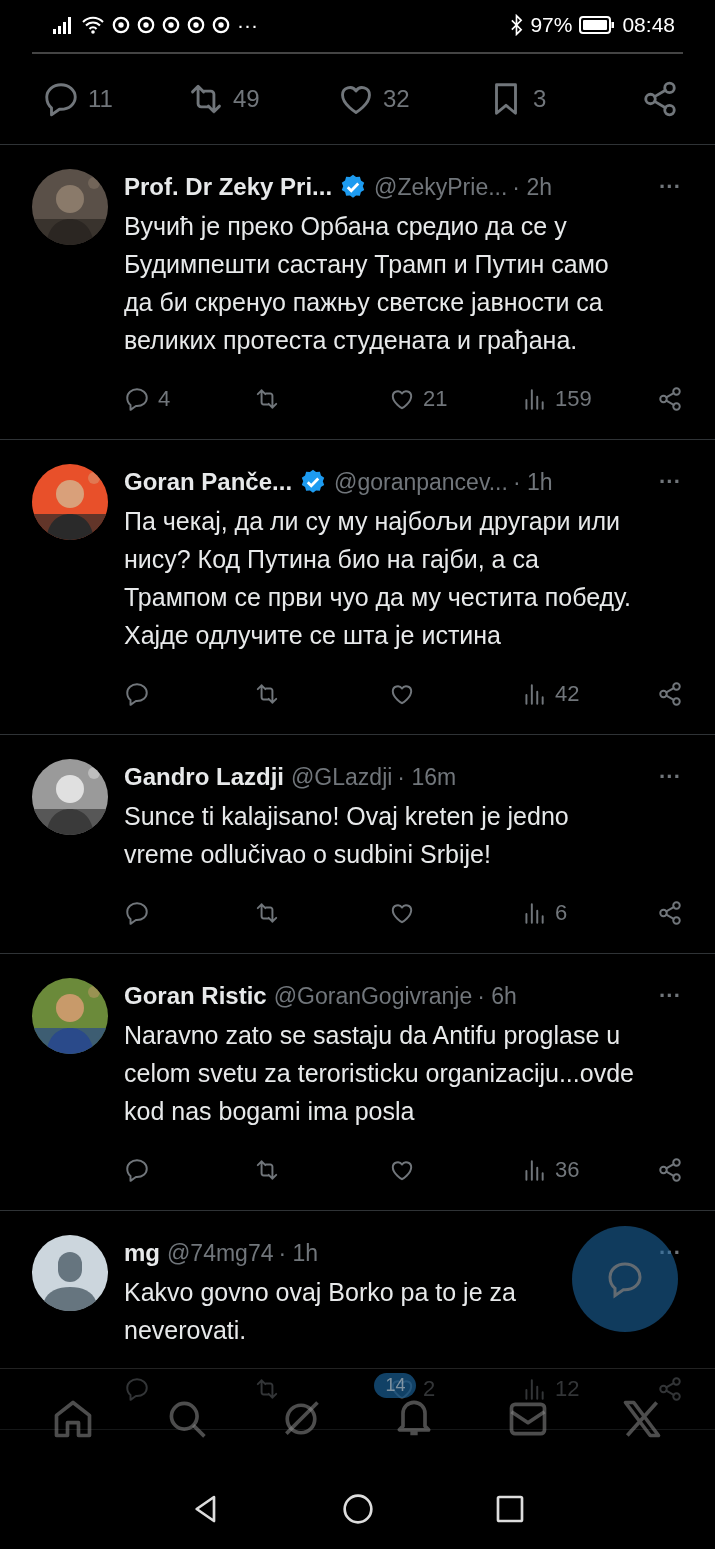  Describe the element at coordinates (395, 1385) in the screenshot. I see `notification-badge: 14` at that location.